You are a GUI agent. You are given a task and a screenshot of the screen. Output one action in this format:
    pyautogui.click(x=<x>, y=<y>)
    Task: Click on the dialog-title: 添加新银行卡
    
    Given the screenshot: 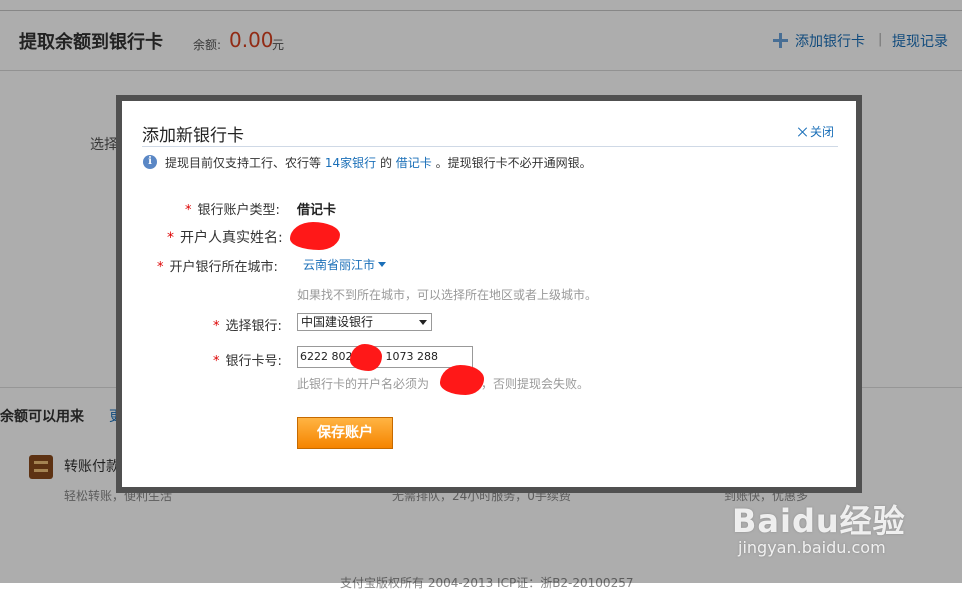 What is the action you would take?
    pyautogui.click(x=193, y=136)
    